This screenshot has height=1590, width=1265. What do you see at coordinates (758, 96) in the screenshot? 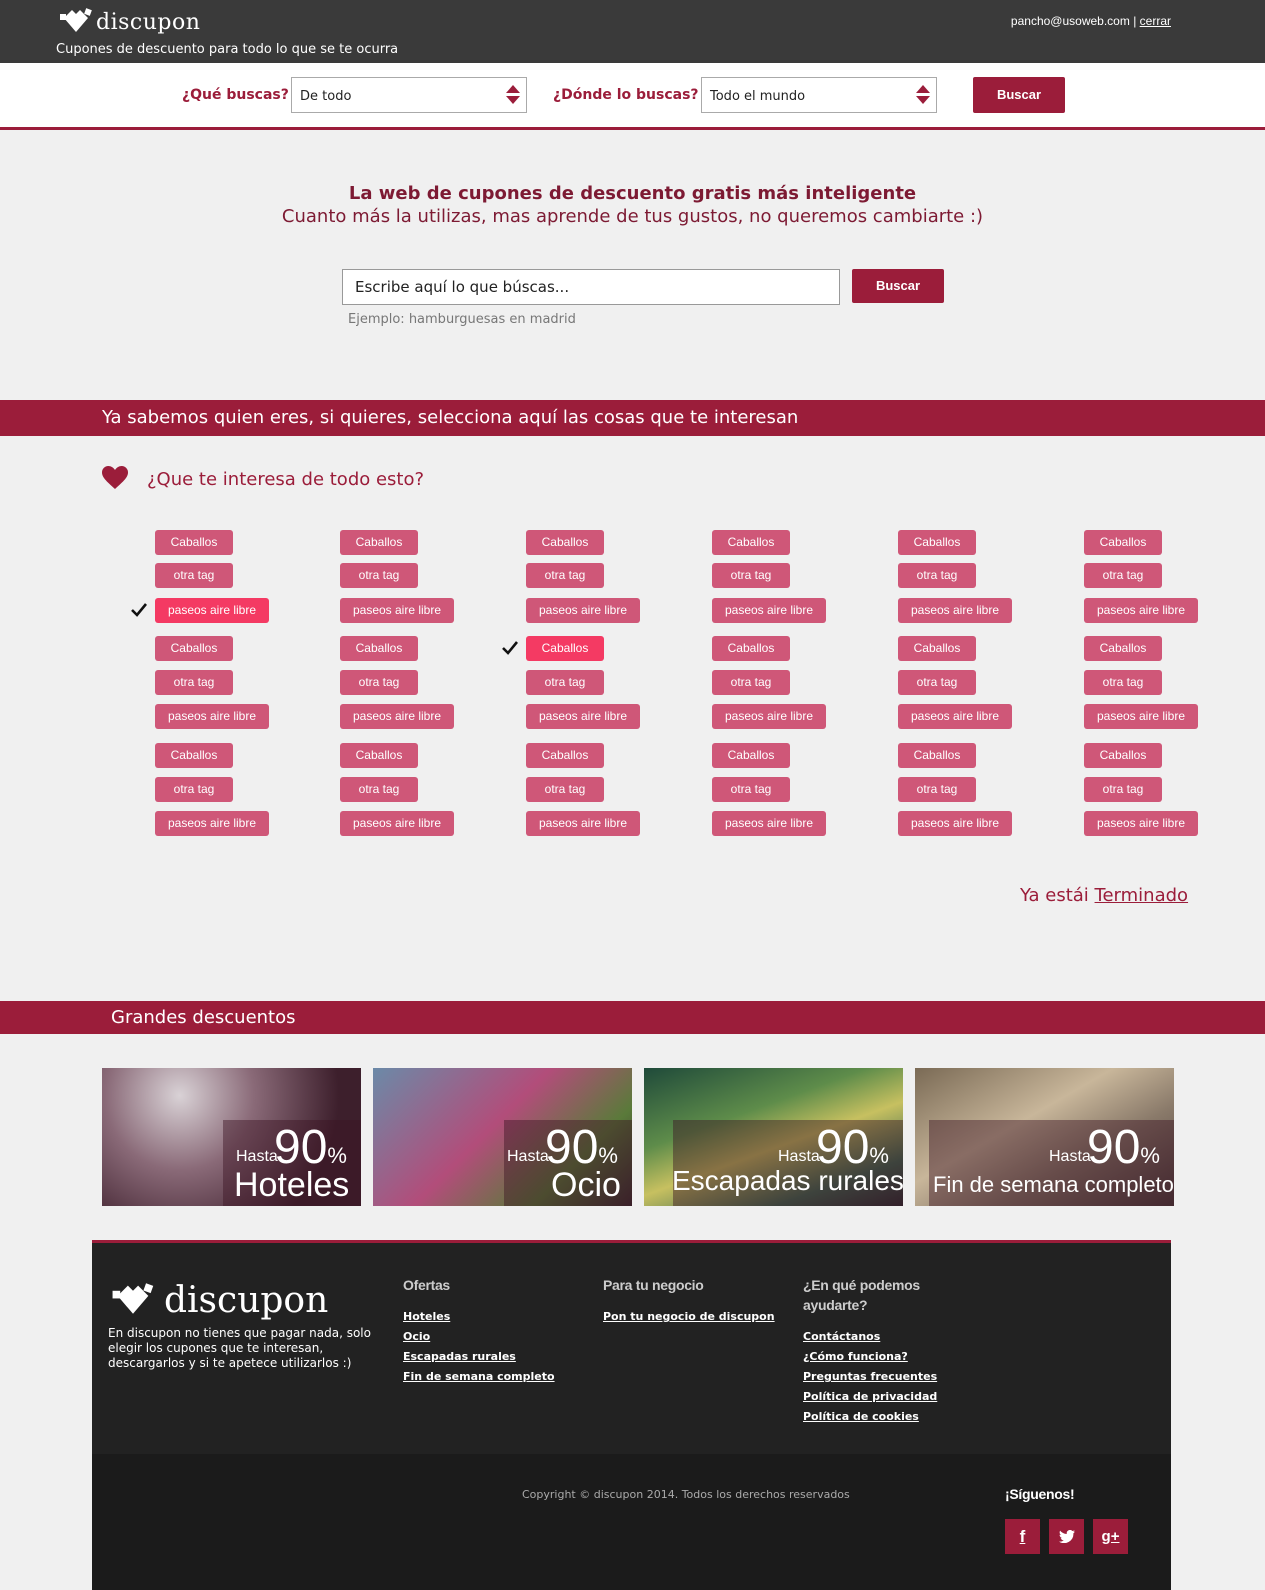
I see `where-select-value: Todo el mundo` at bounding box center [758, 96].